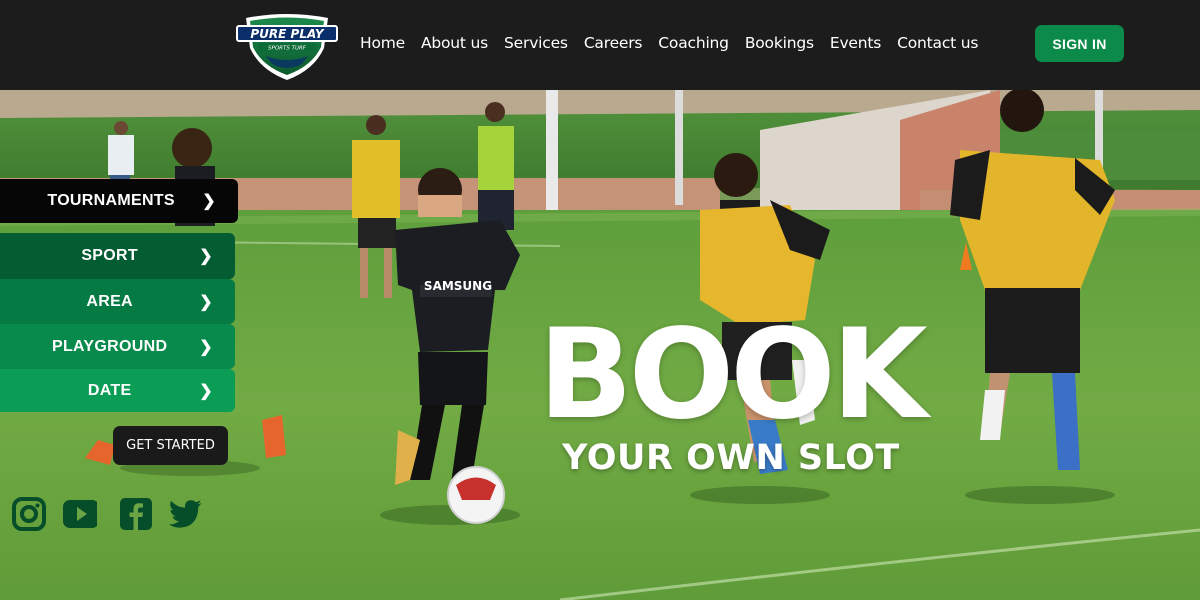 This screenshot has height=600, width=1200. I want to click on filter-label: DATE, so click(109, 390).